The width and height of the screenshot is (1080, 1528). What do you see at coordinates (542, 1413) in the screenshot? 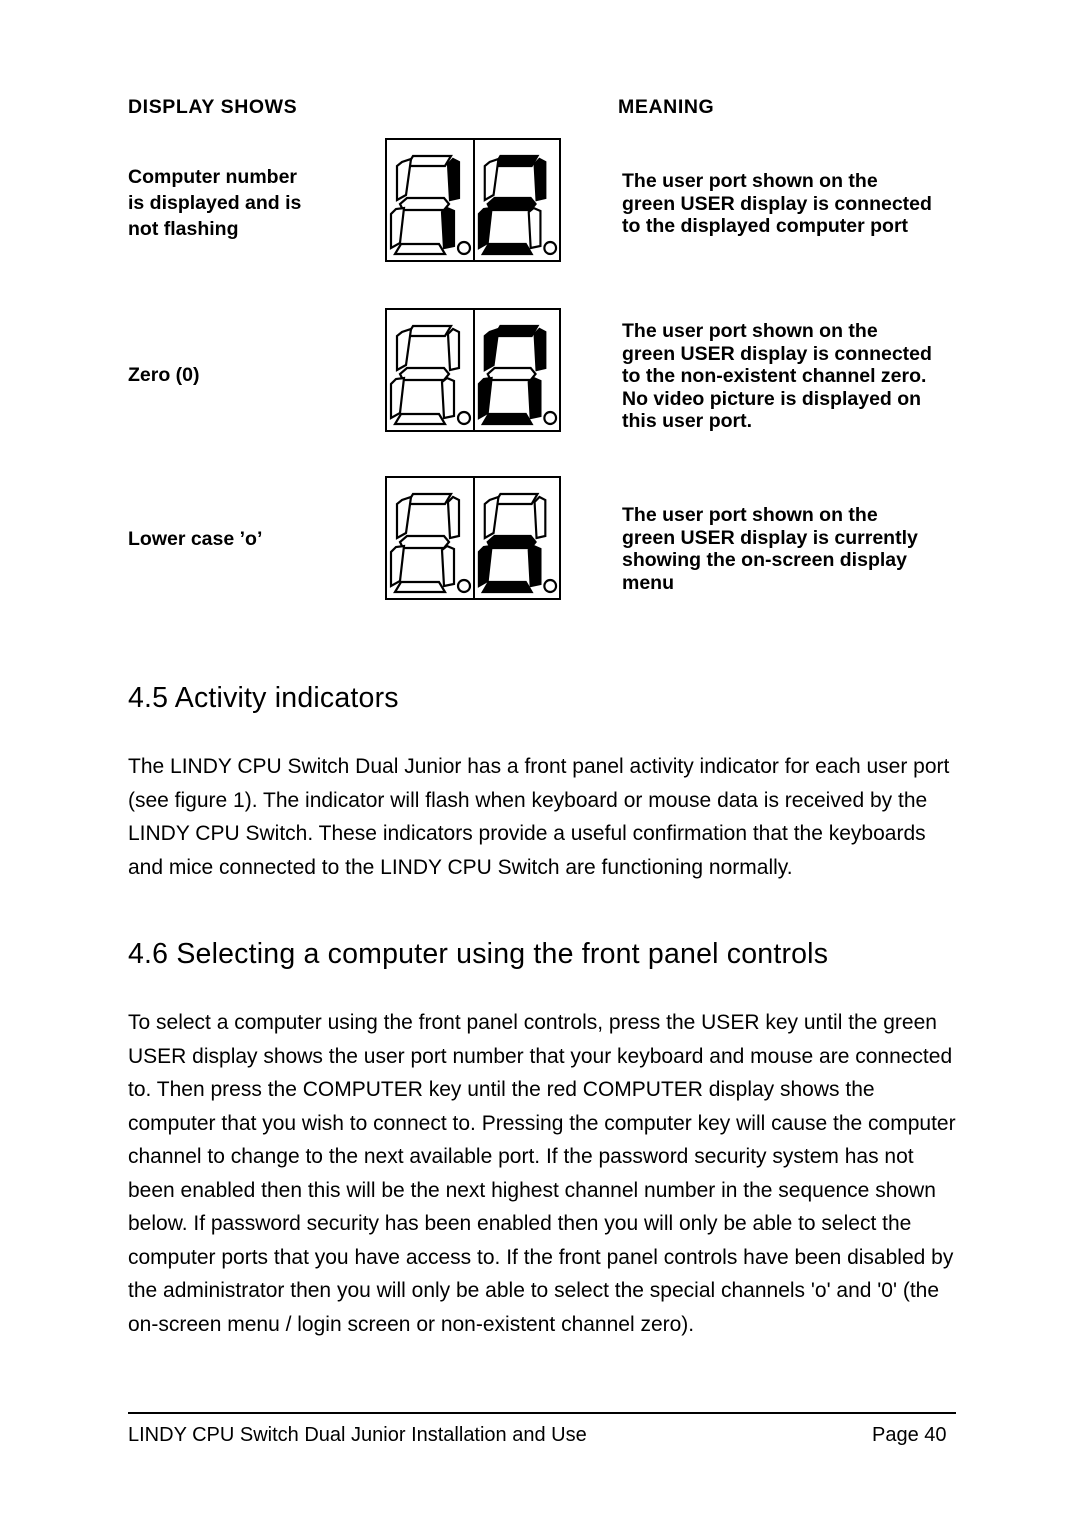
I see `footer-divider` at bounding box center [542, 1413].